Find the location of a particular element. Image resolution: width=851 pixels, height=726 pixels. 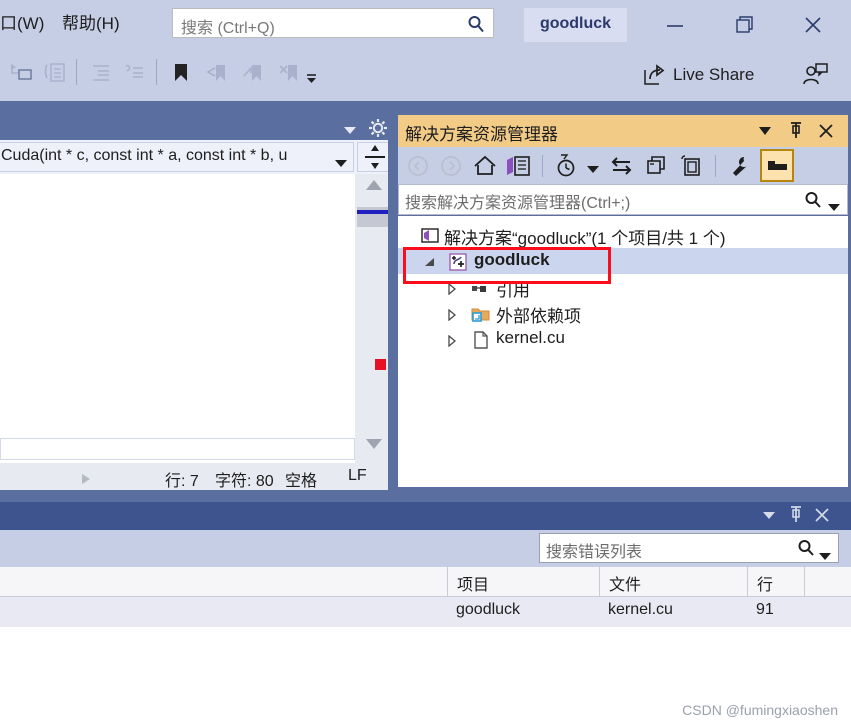

live-share-label: Live Share is located at coordinates (713, 75).